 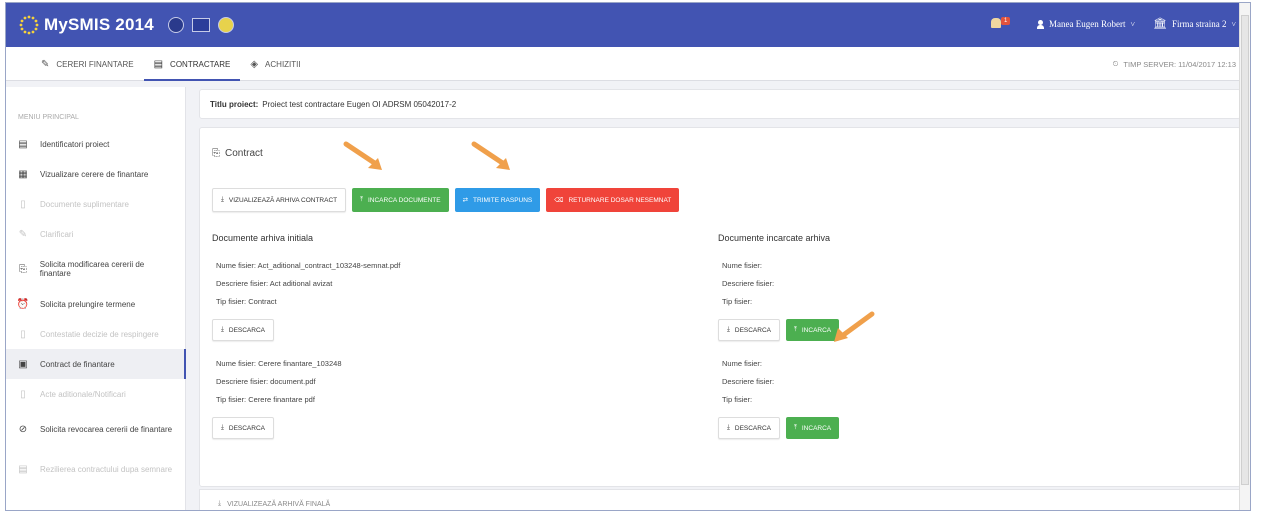 What do you see at coordinates (996, 23) in the screenshot?
I see `bell-icon` at bounding box center [996, 23].